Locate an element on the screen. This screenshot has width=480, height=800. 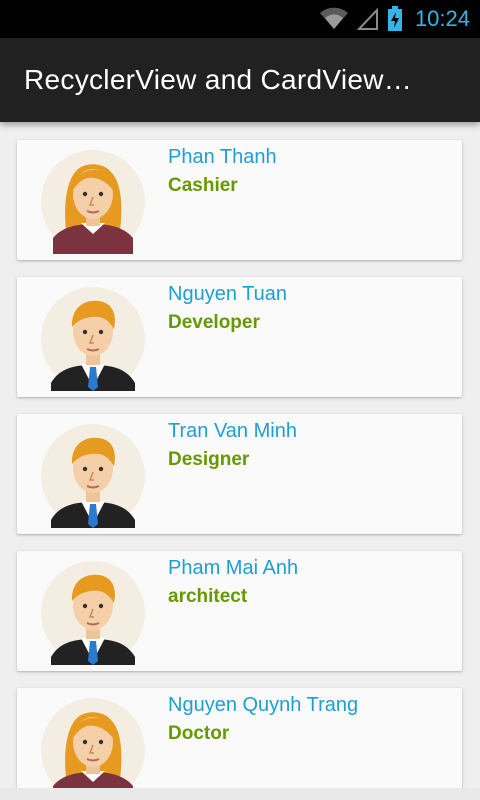
person-name: Pham Mai Anh is located at coordinates (233, 568).